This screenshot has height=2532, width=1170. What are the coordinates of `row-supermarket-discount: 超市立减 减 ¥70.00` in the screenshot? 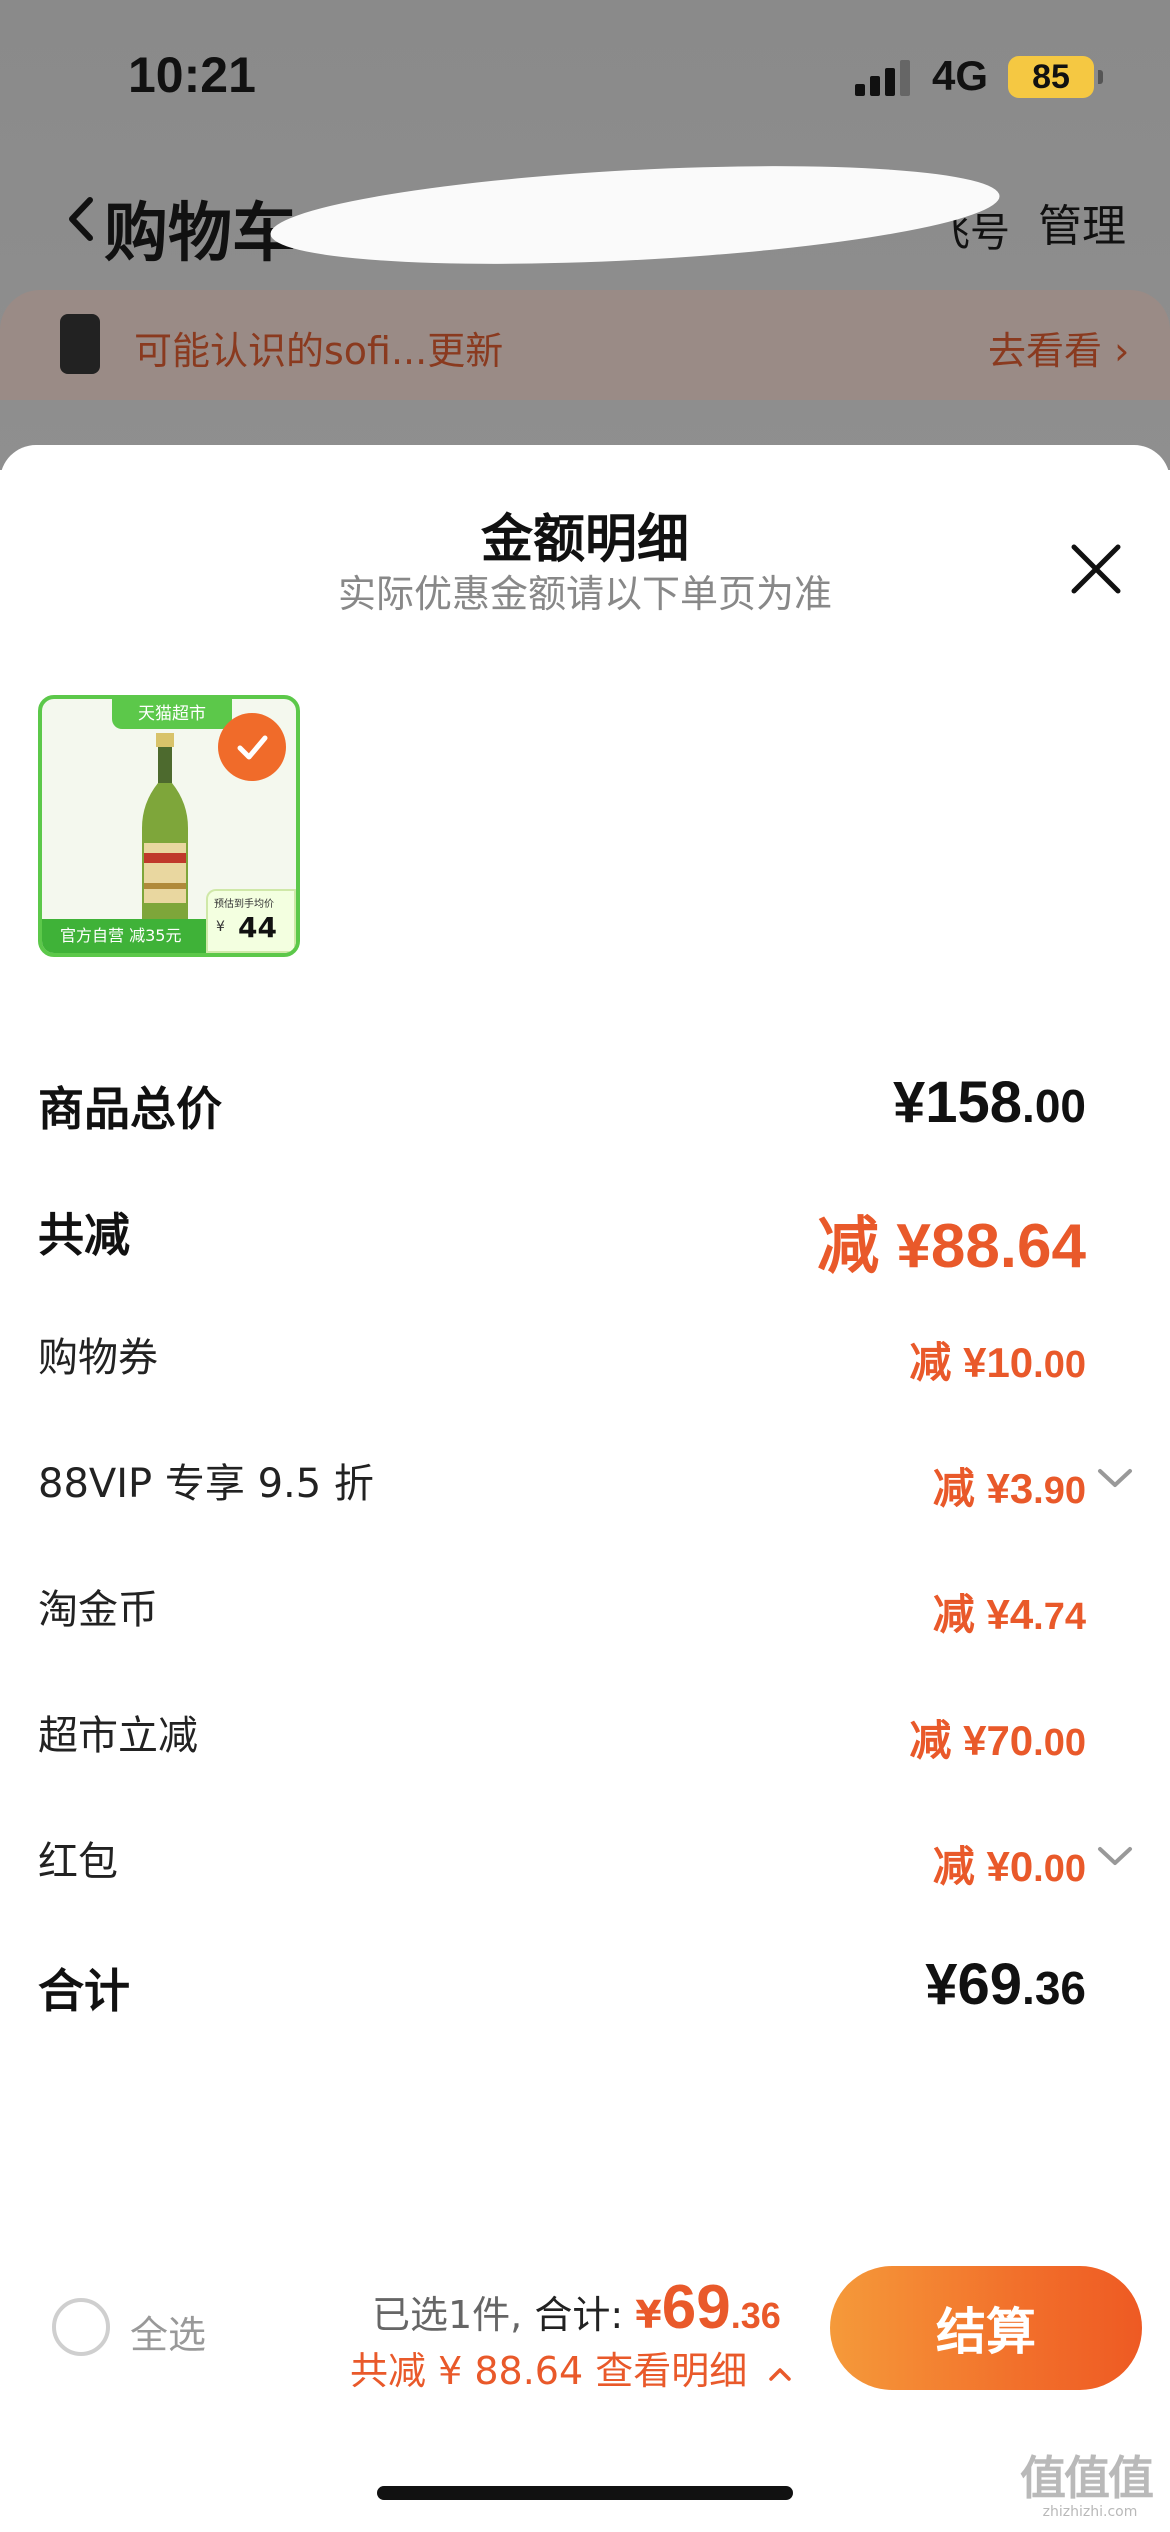 It's located at (585, 1735).